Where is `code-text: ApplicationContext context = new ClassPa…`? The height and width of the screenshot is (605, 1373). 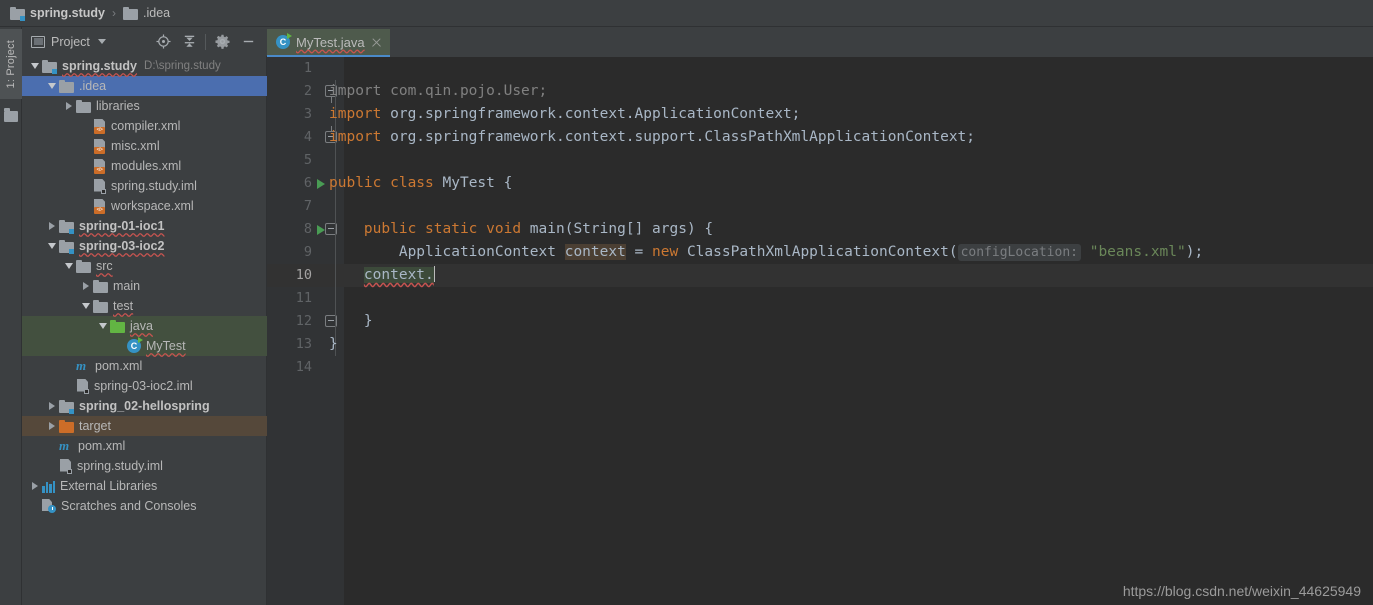
code-text: ApplicationContext context = new ClassPa… is located at coordinates (766, 252).